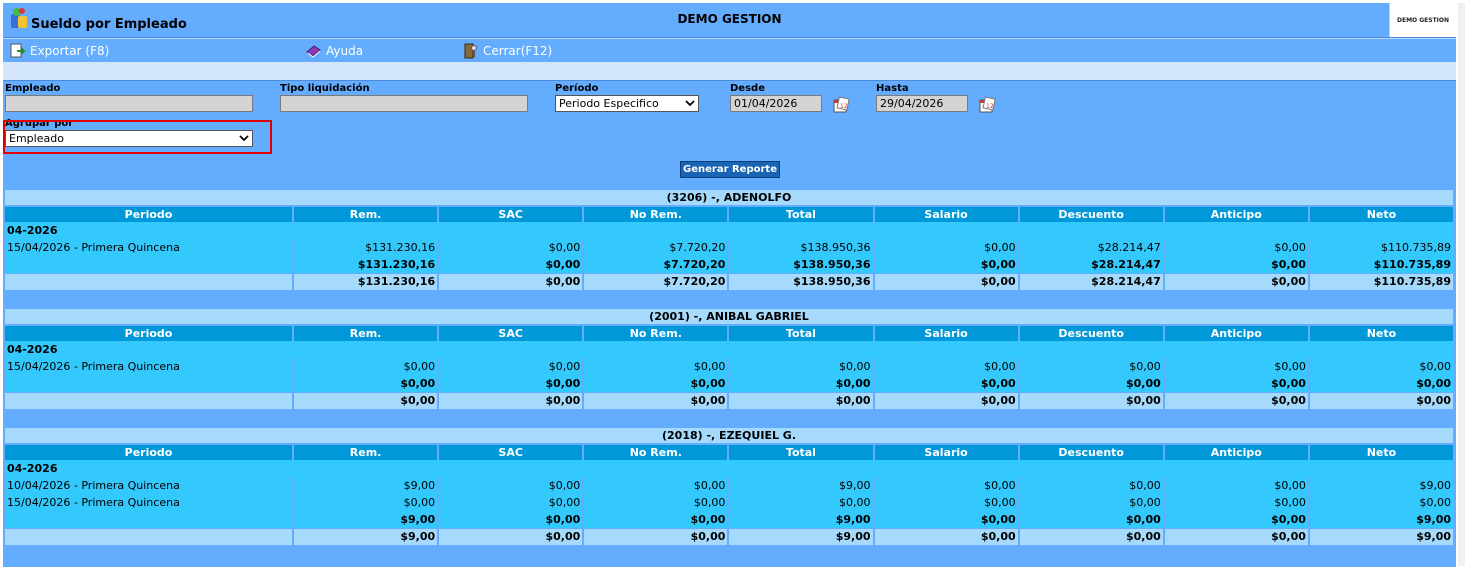  I want to click on table-cell: $138.950,36, so click(801, 247).